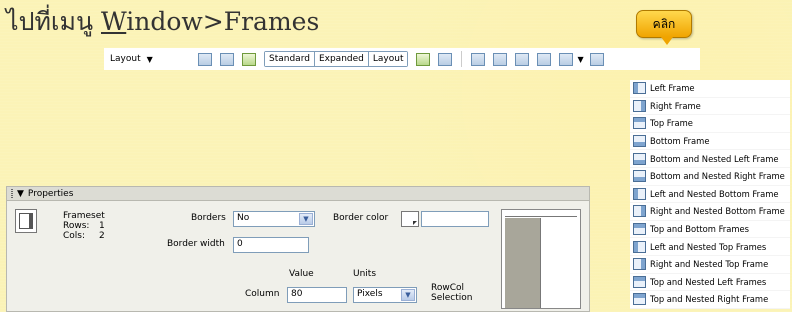  What do you see at coordinates (385, 295) in the screenshot?
I see `units-select: Pixels ▼` at bounding box center [385, 295].